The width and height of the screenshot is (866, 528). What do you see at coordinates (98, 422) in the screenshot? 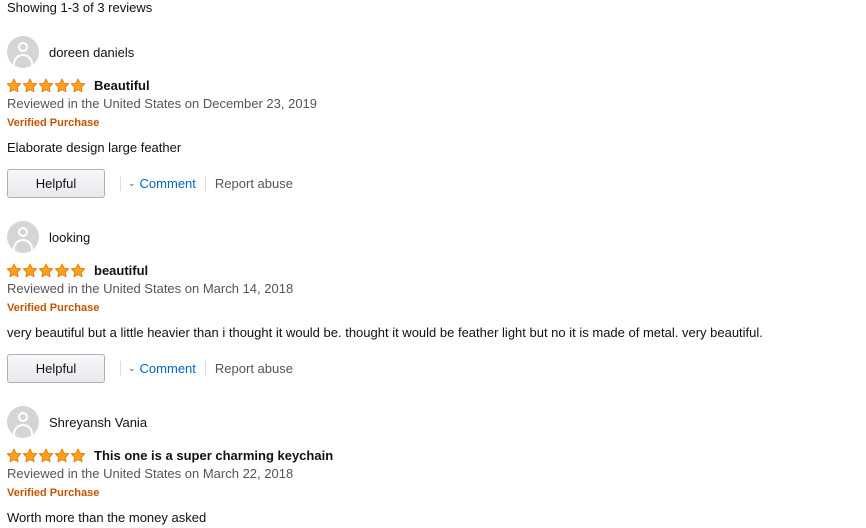
I see `reviewer-name: Shreyansh Vania` at bounding box center [98, 422].